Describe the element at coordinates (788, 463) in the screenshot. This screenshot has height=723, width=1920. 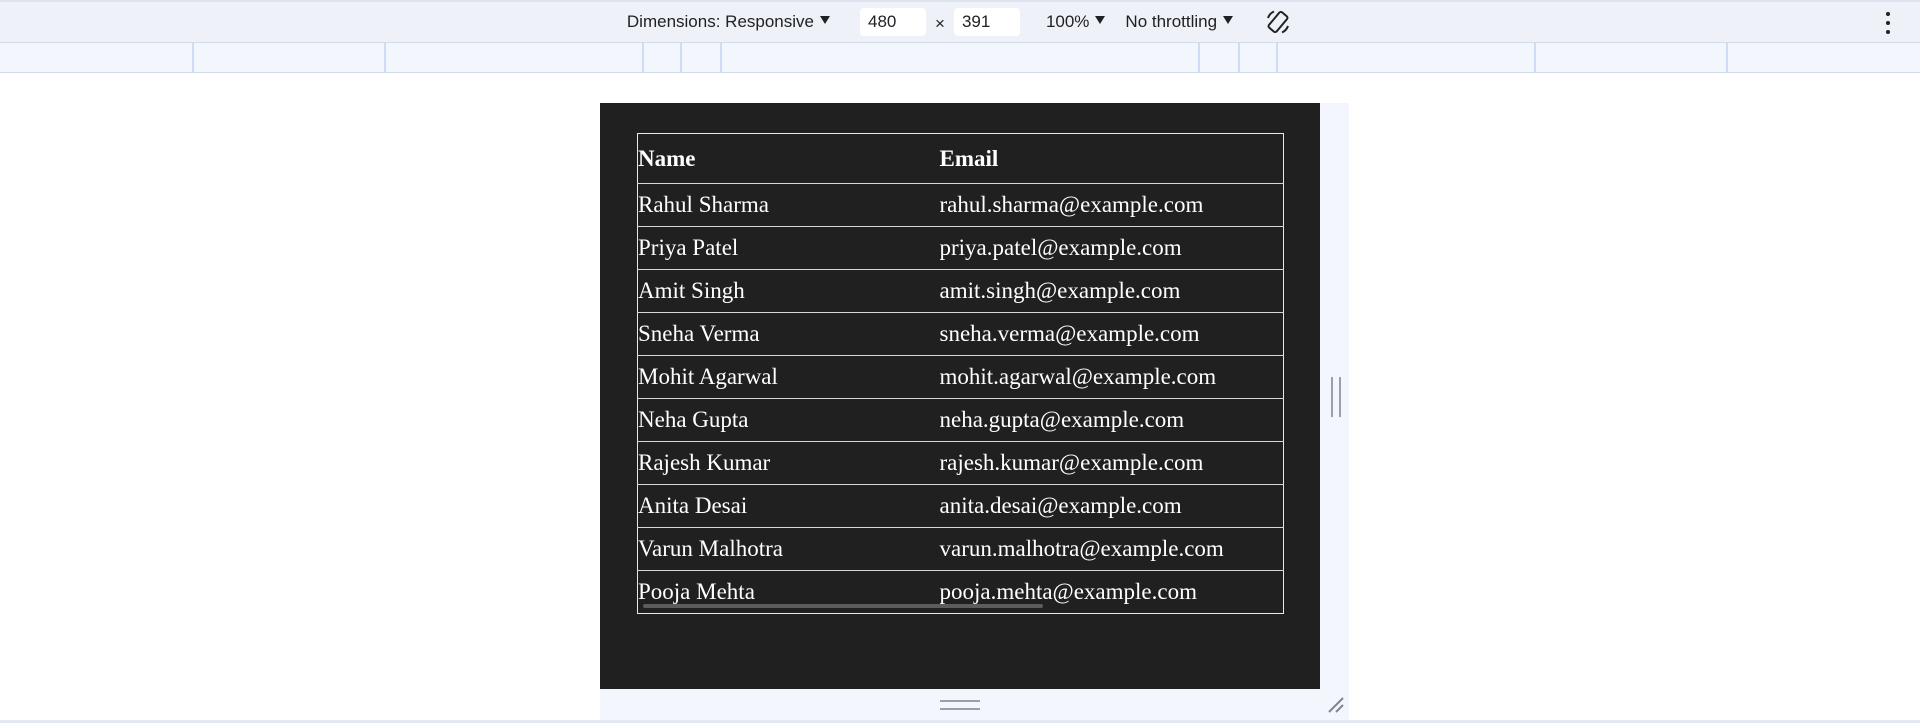
I see `cell-name: Rajesh Kumar` at that location.